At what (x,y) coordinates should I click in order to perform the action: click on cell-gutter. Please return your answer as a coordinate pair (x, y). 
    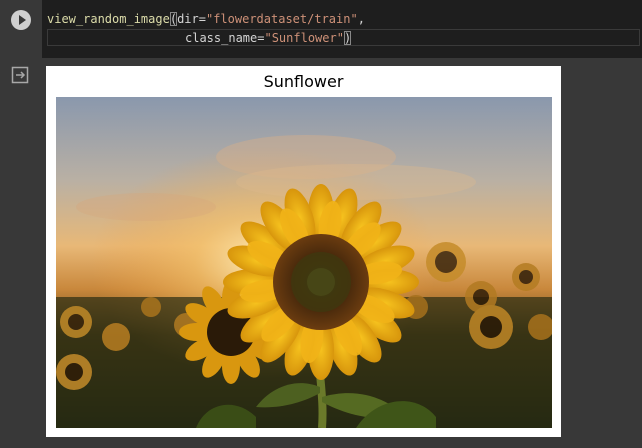
    Looking at the image, I should click on (21, 29).